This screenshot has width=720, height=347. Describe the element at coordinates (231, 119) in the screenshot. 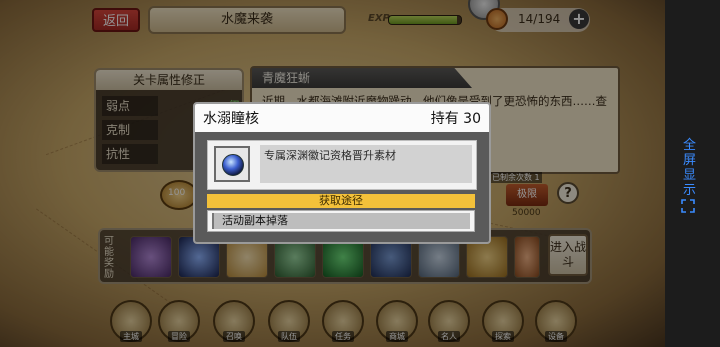

I see `item-name: 水溺瞳核` at that location.